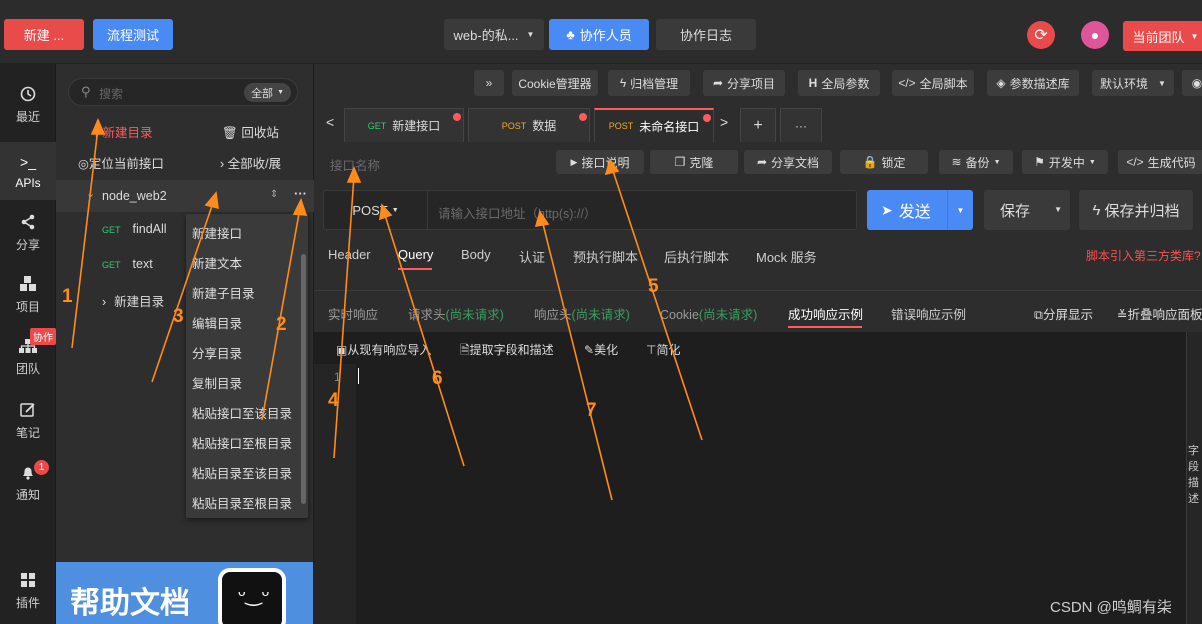 Image resolution: width=1202 pixels, height=624 pixels. Describe the element at coordinates (437, 378) in the screenshot. I see `annotation-label: 6` at that location.